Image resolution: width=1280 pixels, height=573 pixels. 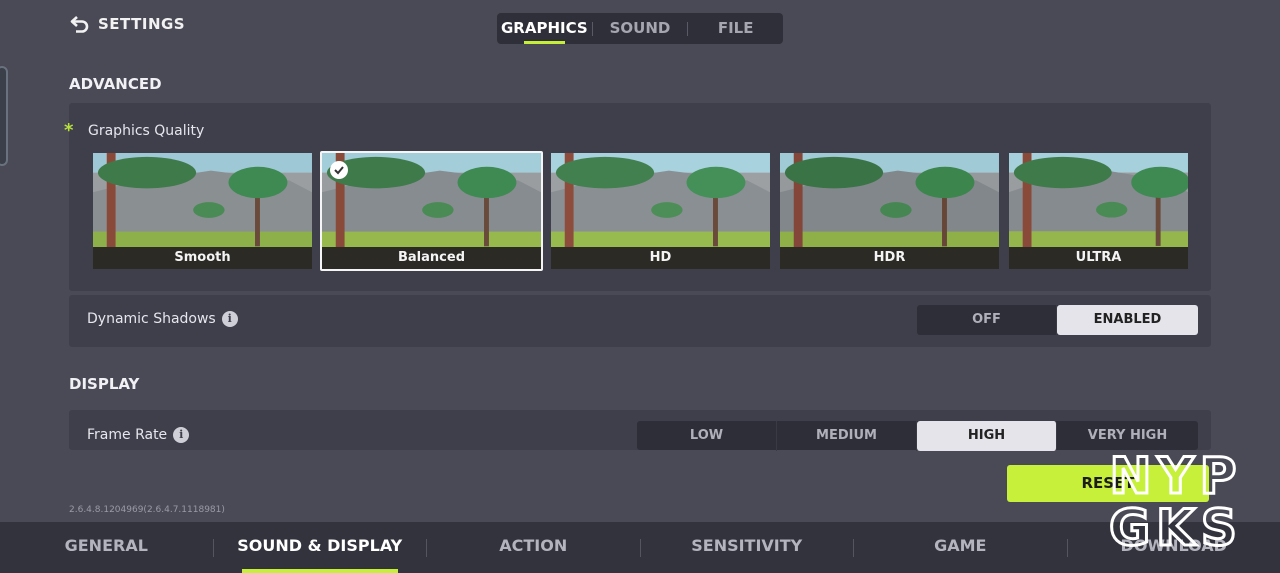 I want to click on preset-label: HD, so click(x=660, y=258).